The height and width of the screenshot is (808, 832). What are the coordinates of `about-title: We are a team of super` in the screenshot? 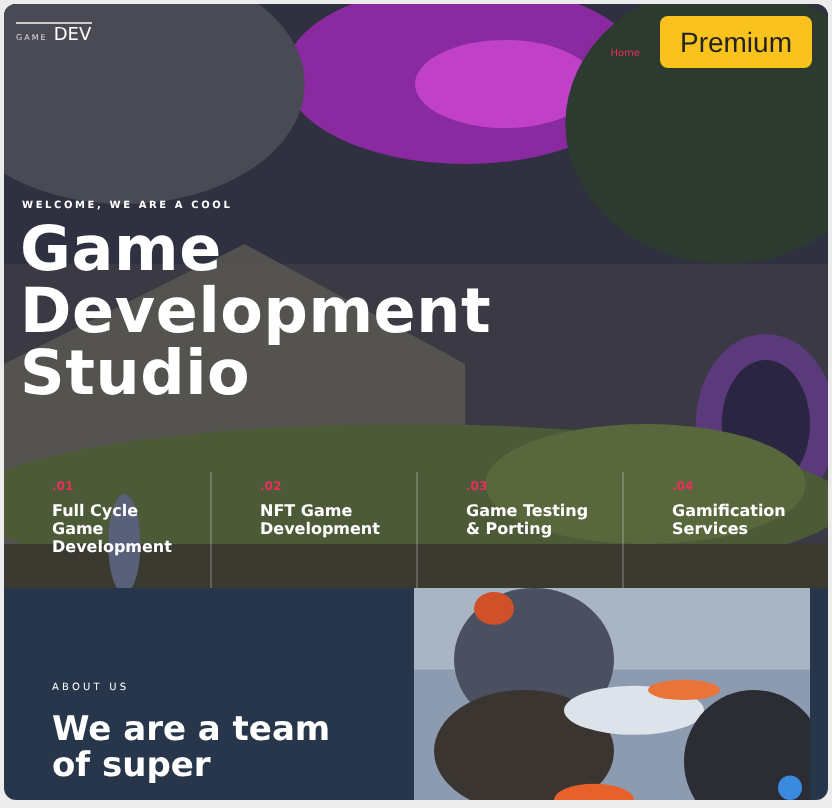 It's located at (192, 748).